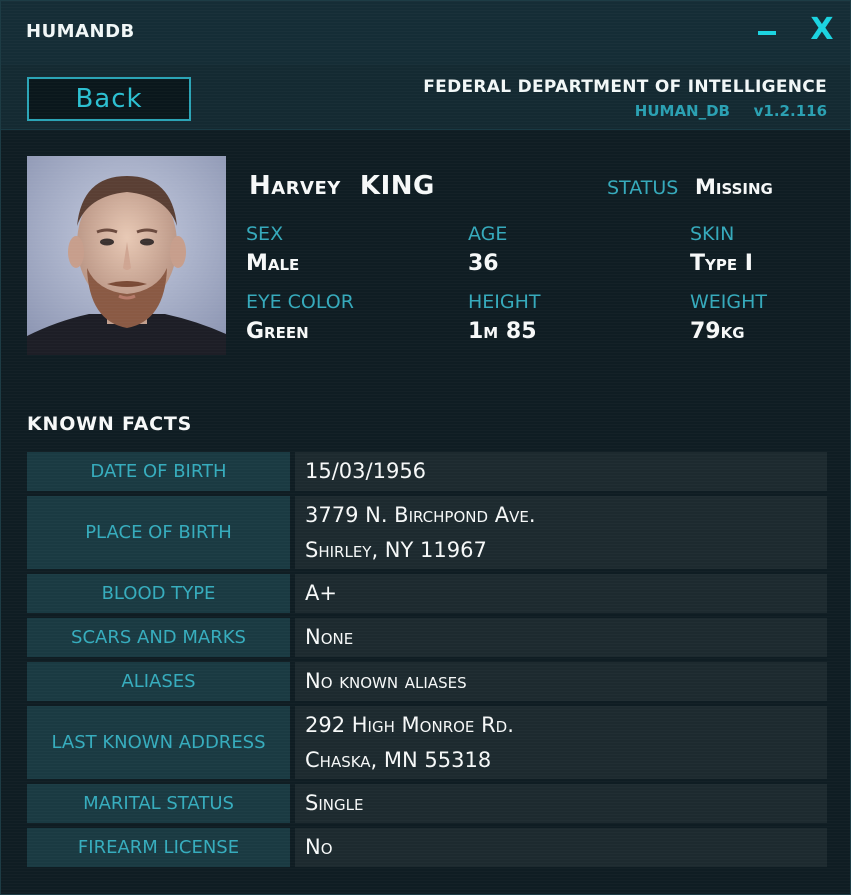 This screenshot has height=895, width=851. I want to click on status-label: STATUS, so click(643, 188).